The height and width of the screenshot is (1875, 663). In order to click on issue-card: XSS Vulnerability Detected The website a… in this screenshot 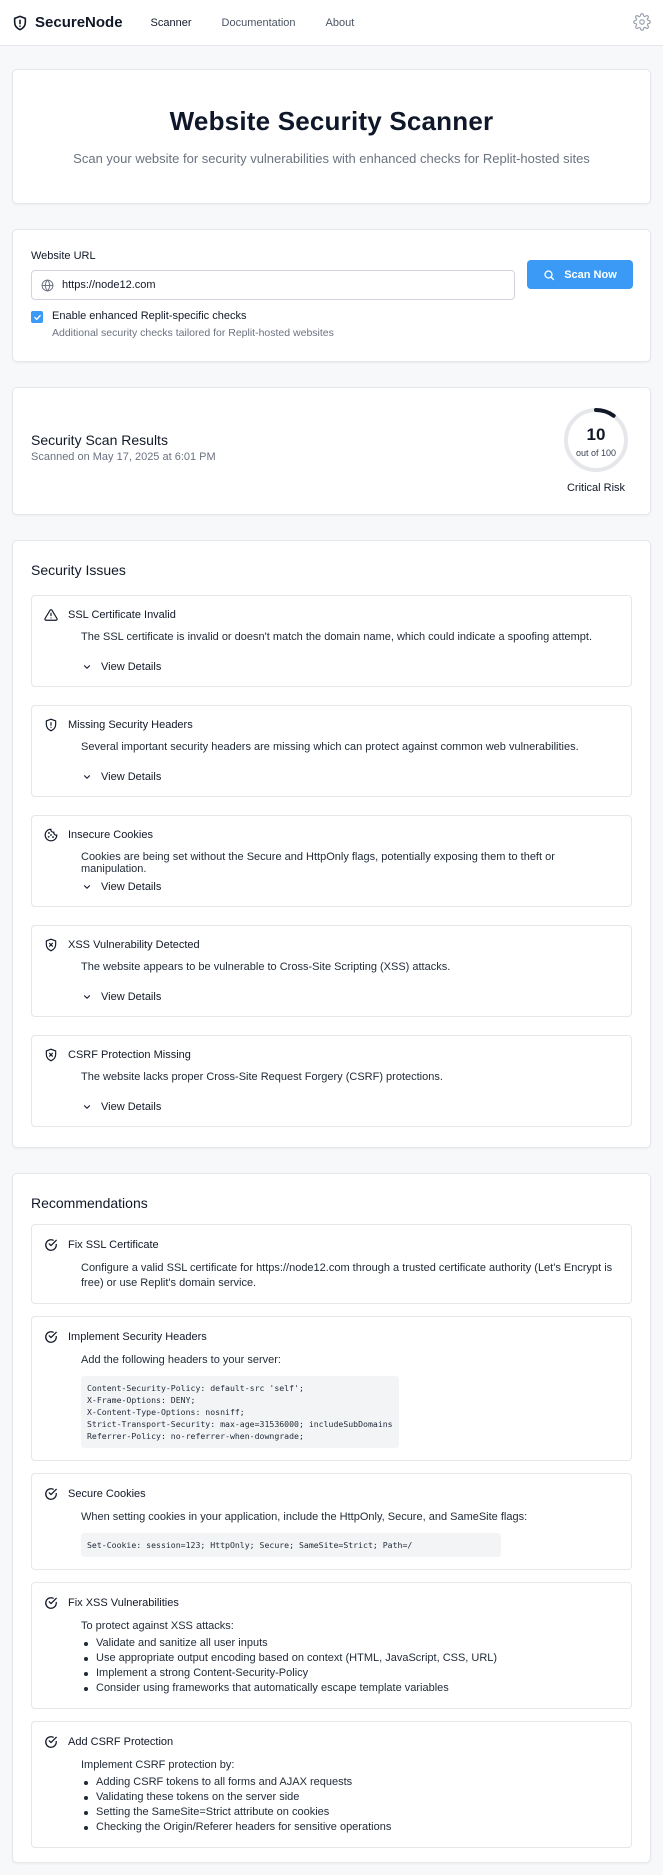, I will do `click(331, 971)`.